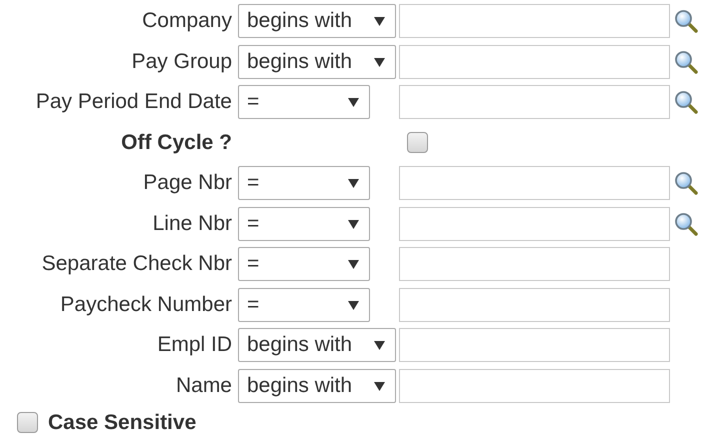  What do you see at coordinates (192, 224) in the screenshot?
I see `field-label: Line Nbr` at bounding box center [192, 224].